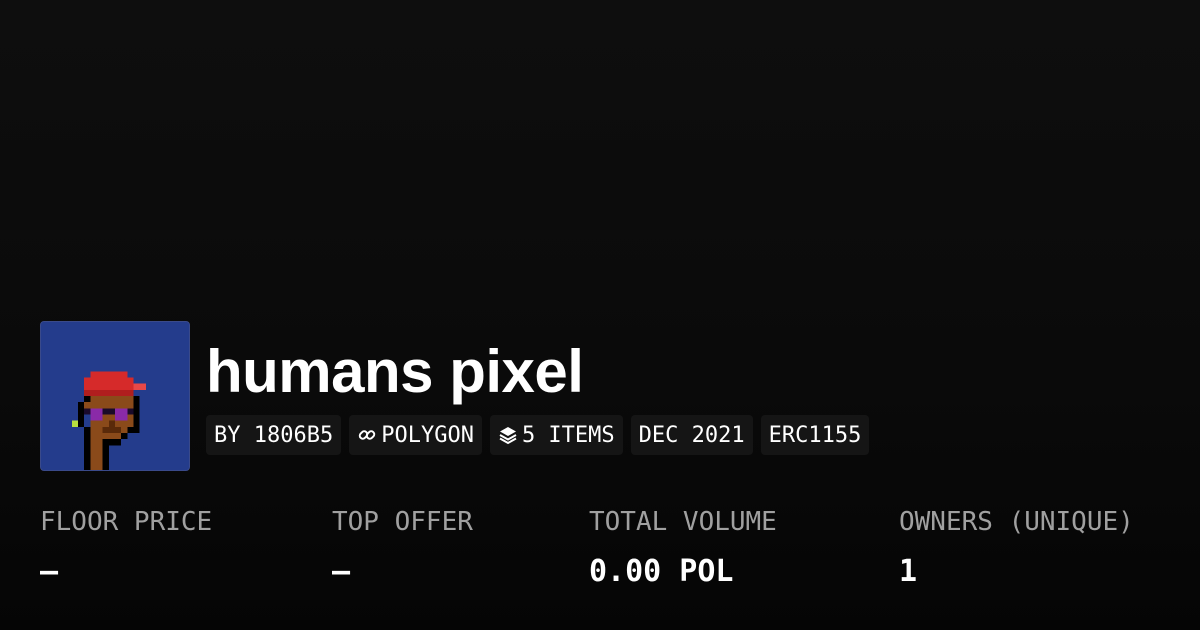  What do you see at coordinates (427, 435) in the screenshot?
I see `chain-label: POLYGON` at bounding box center [427, 435].